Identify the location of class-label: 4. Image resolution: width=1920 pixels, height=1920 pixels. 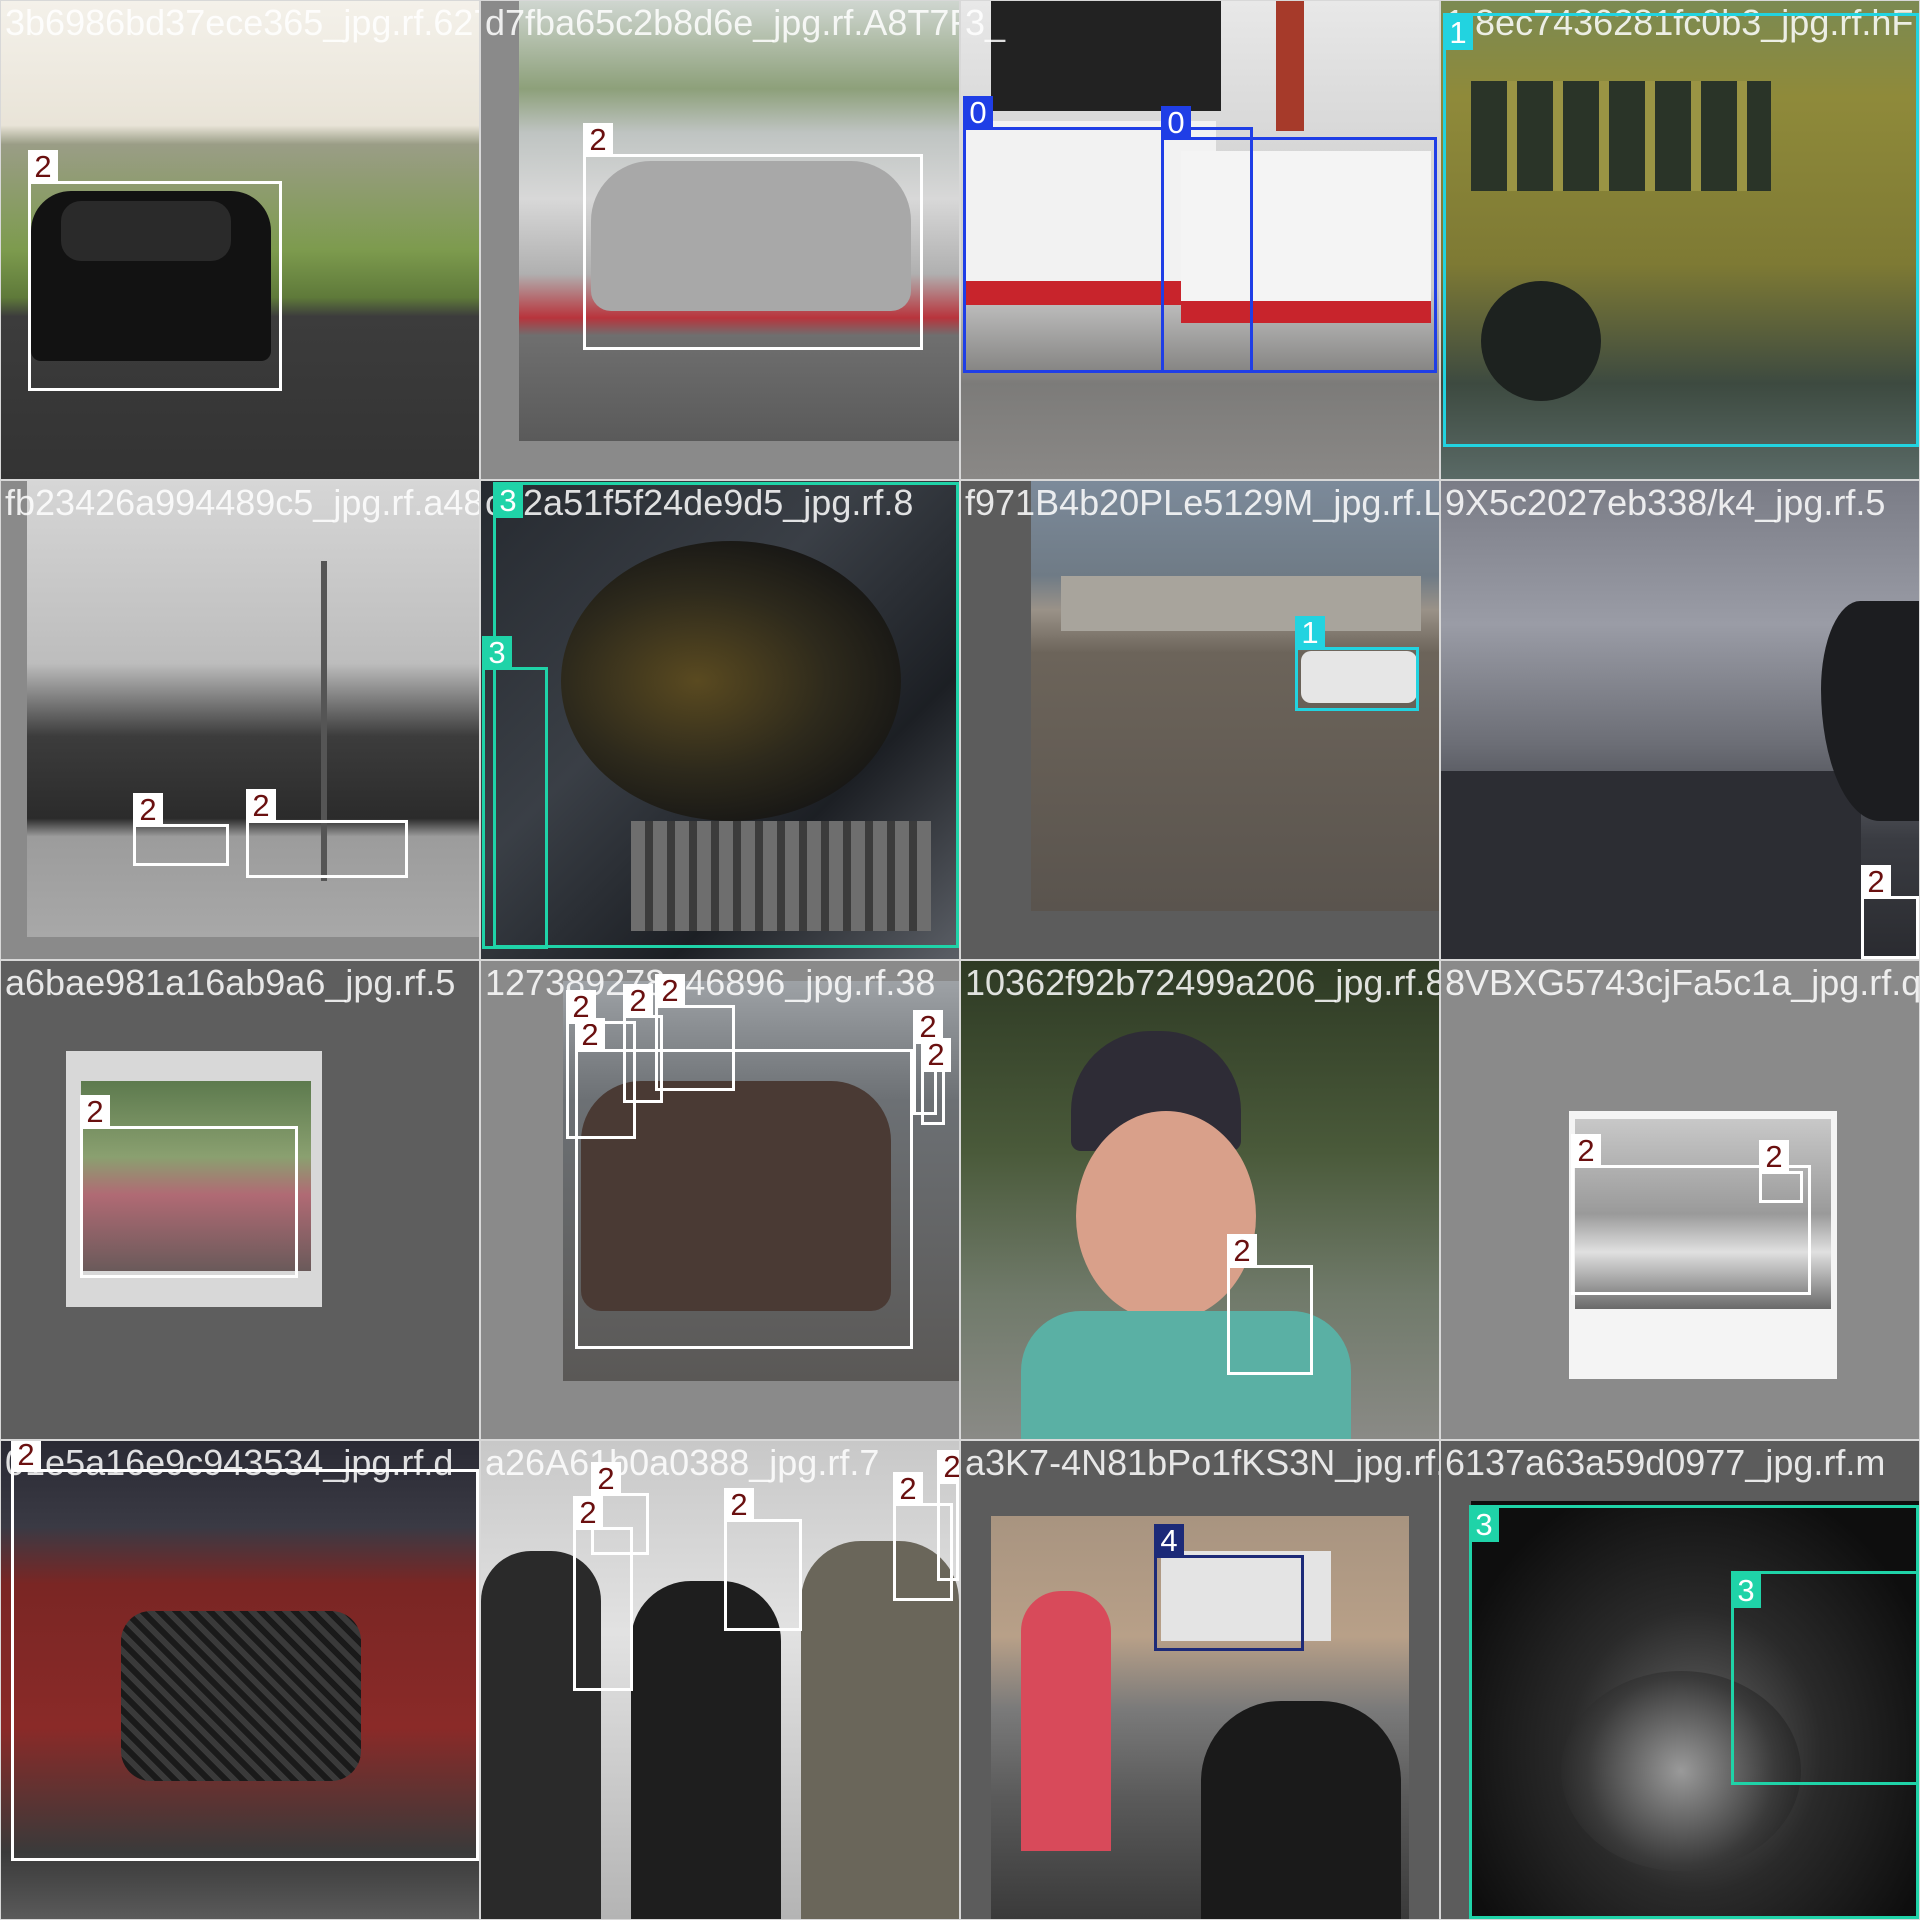
(1169, 1541).